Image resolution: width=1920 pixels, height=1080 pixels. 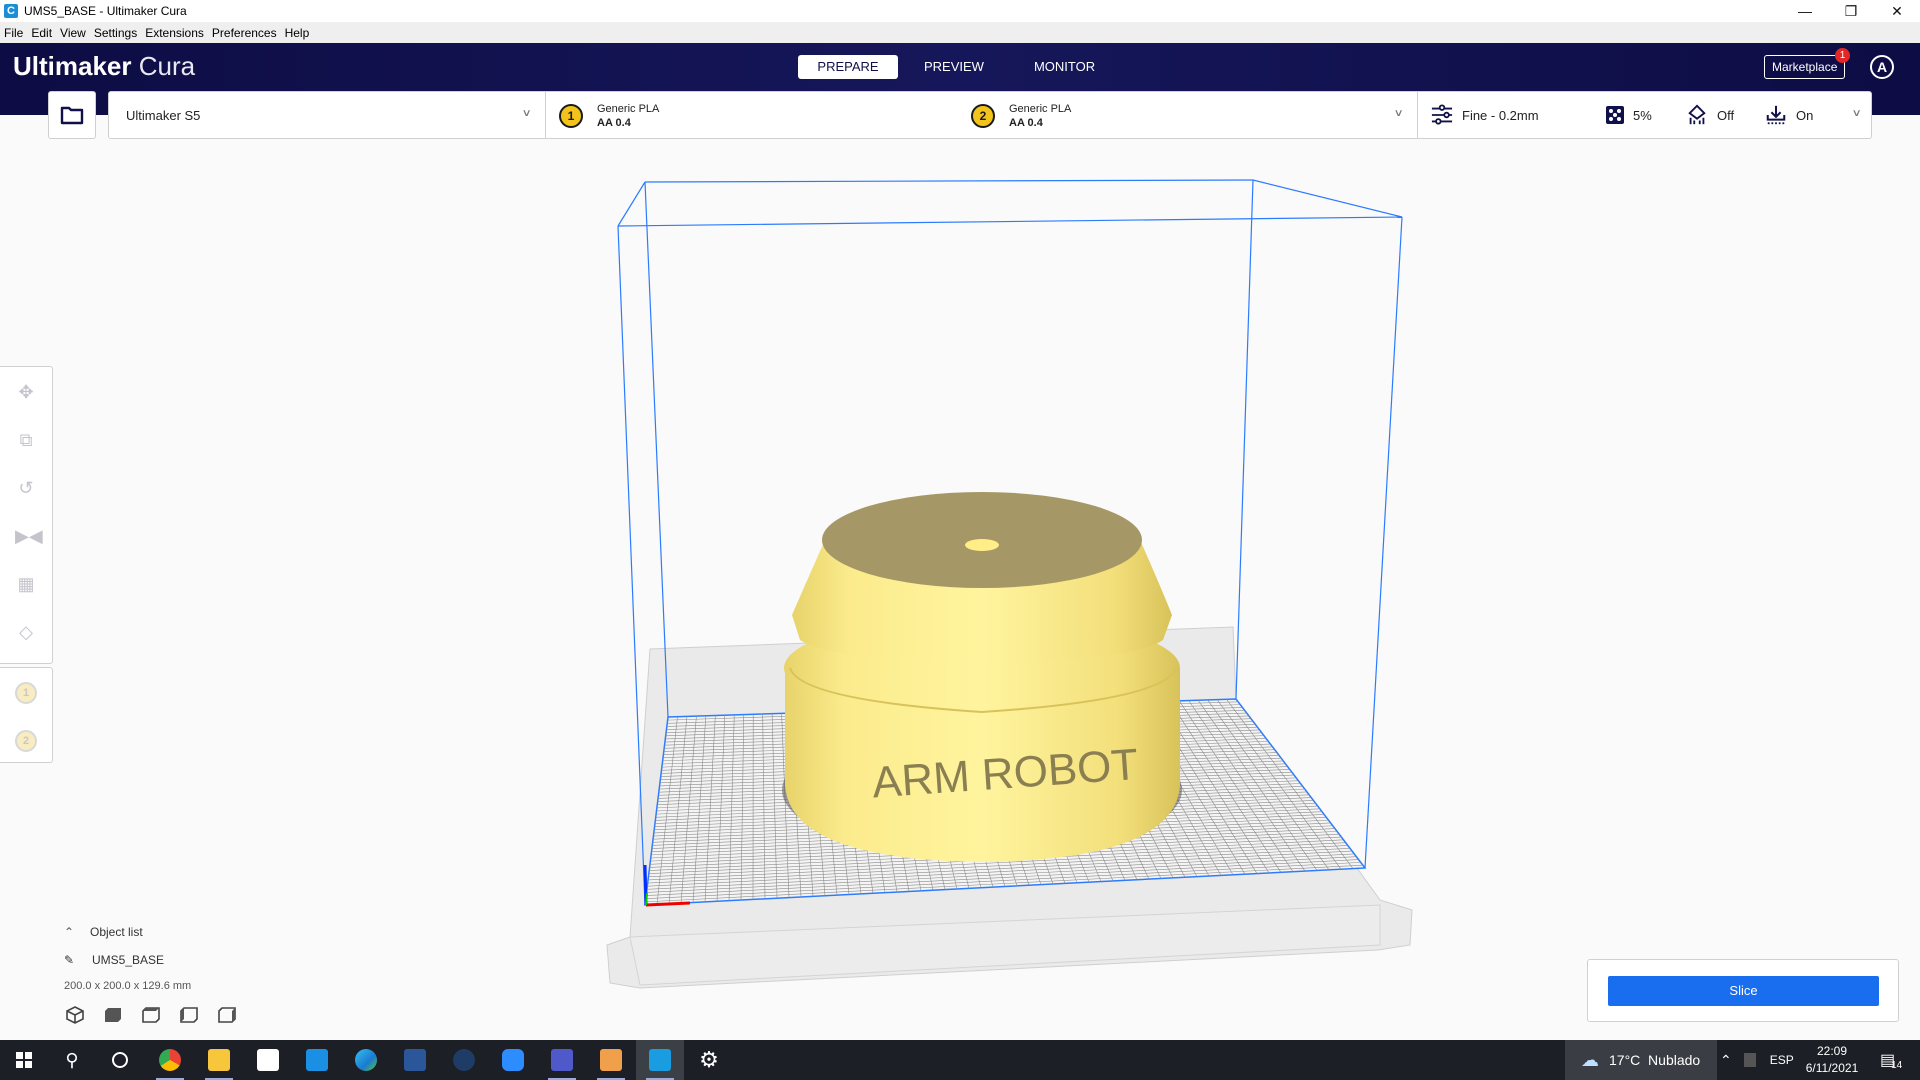 What do you see at coordinates (1805, 67) in the screenshot?
I see `marketplace-button: Marketplace` at bounding box center [1805, 67].